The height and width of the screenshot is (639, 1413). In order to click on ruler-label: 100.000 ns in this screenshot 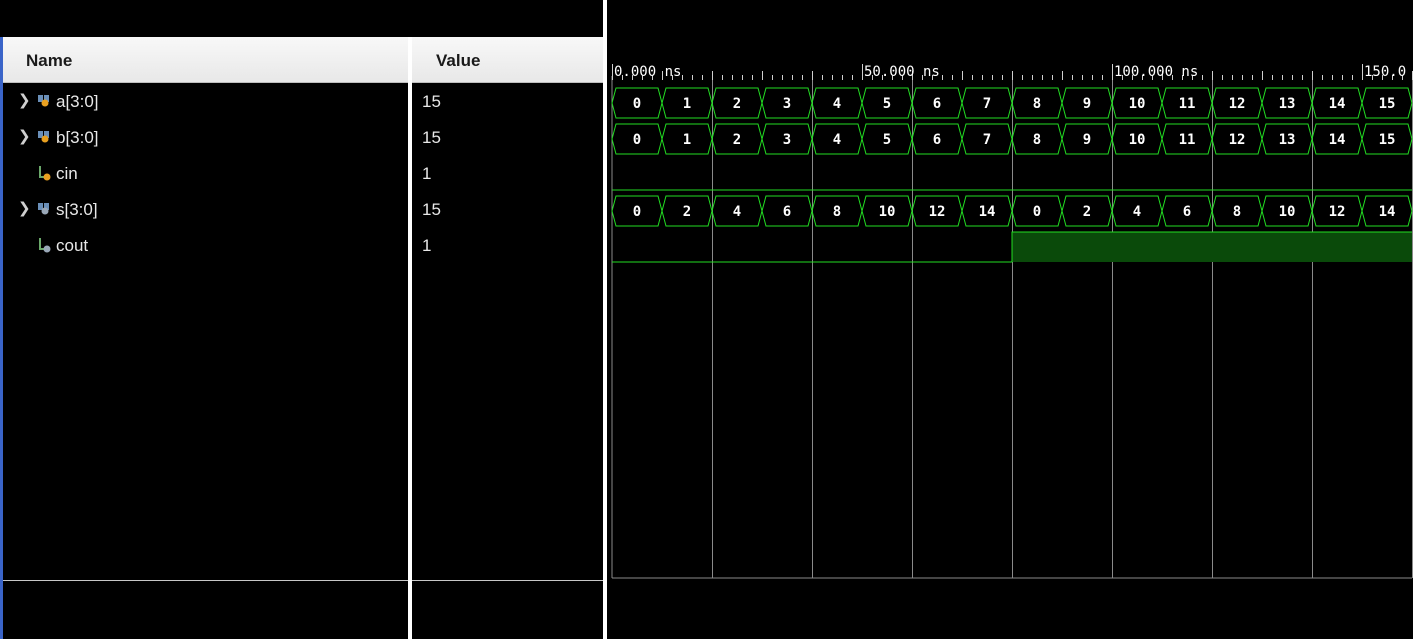, I will do `click(1156, 72)`.